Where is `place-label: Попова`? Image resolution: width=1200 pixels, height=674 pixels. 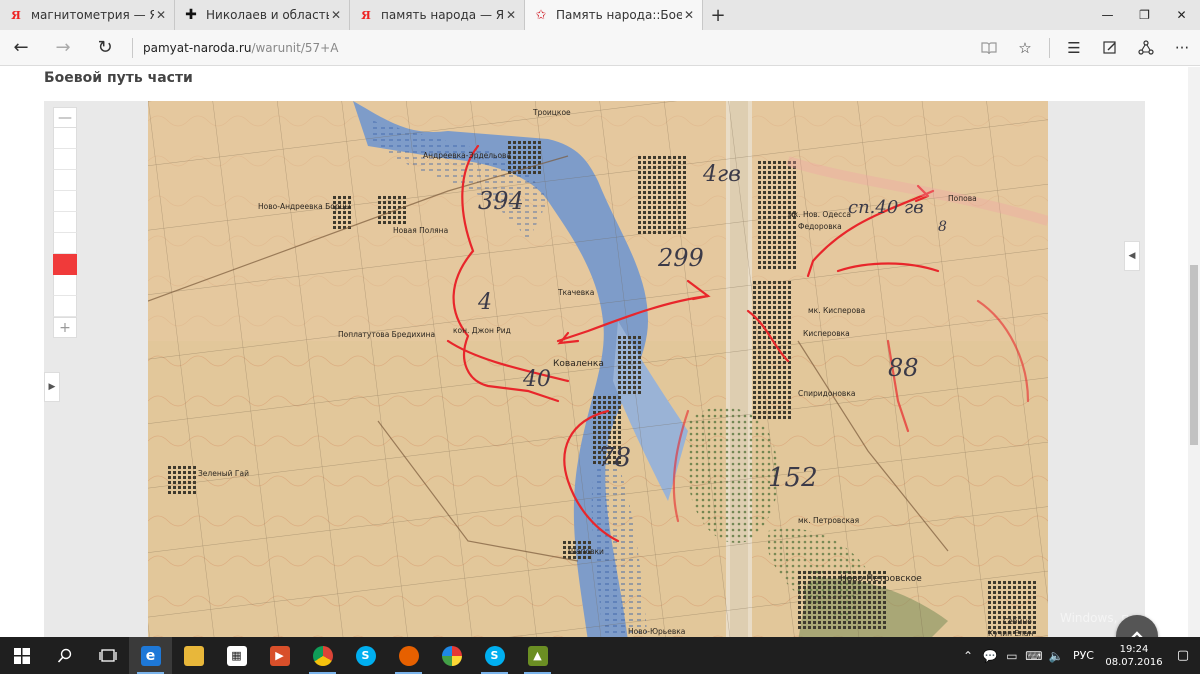 place-label: Попова is located at coordinates (962, 198).